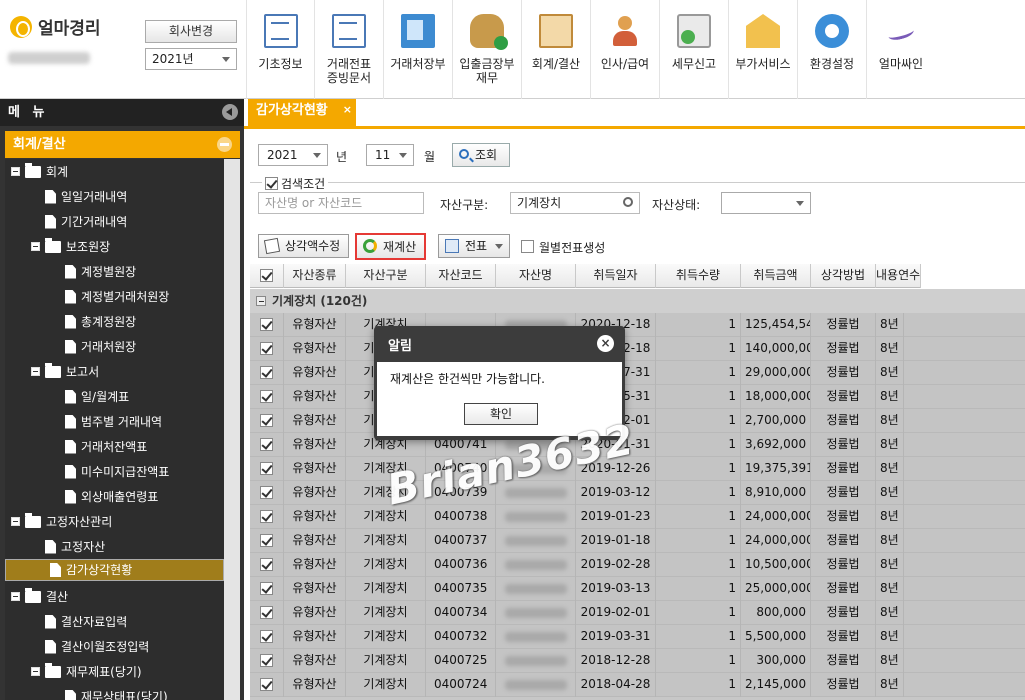  Describe the element at coordinates (391, 246) in the screenshot. I see `recalculate-button: 재계산` at that location.